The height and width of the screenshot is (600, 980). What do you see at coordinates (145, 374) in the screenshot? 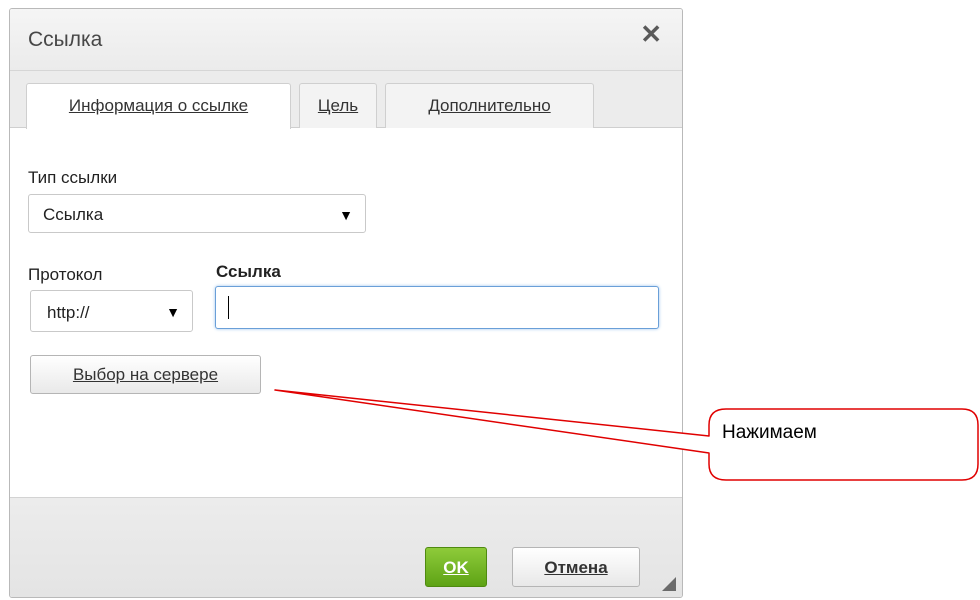
I see `browse-server-button: Выбор на сервере` at bounding box center [145, 374].